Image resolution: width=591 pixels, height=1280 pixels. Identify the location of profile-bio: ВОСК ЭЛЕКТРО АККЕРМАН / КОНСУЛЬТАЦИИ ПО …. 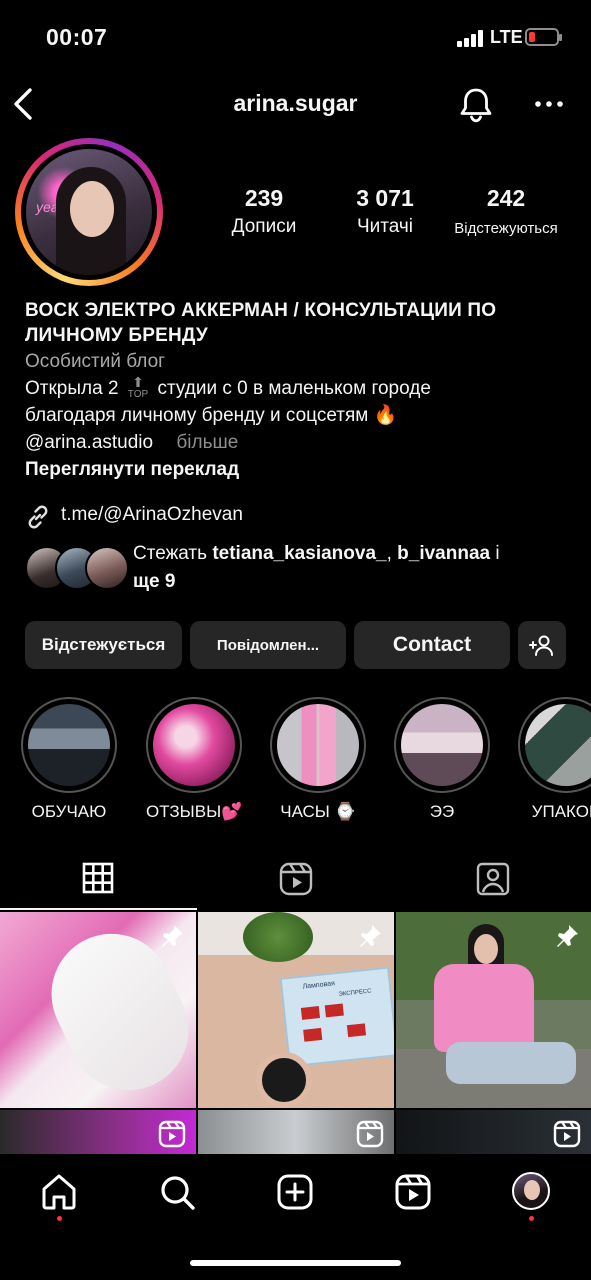
(300, 390).